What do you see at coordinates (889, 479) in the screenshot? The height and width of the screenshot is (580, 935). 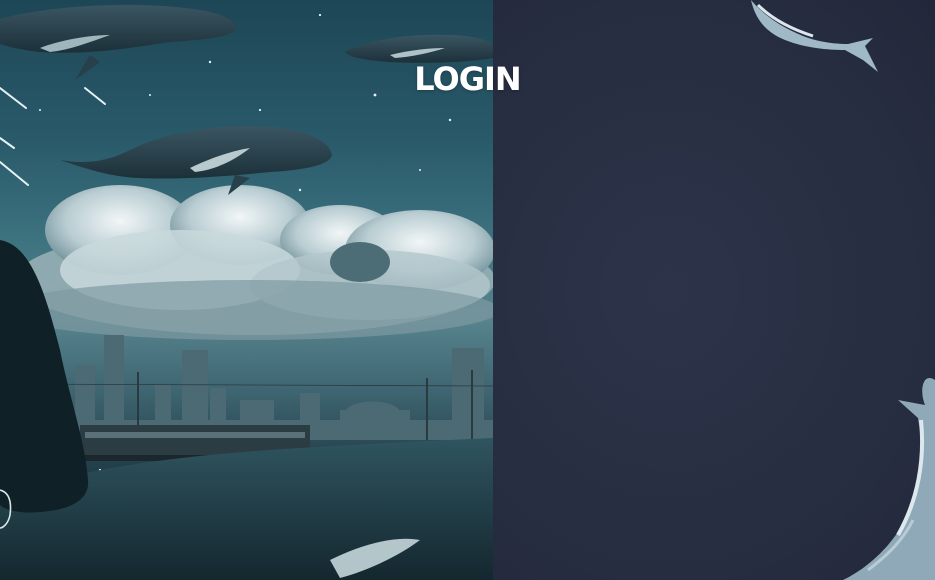 I see `whale-bottom-right` at bounding box center [889, 479].